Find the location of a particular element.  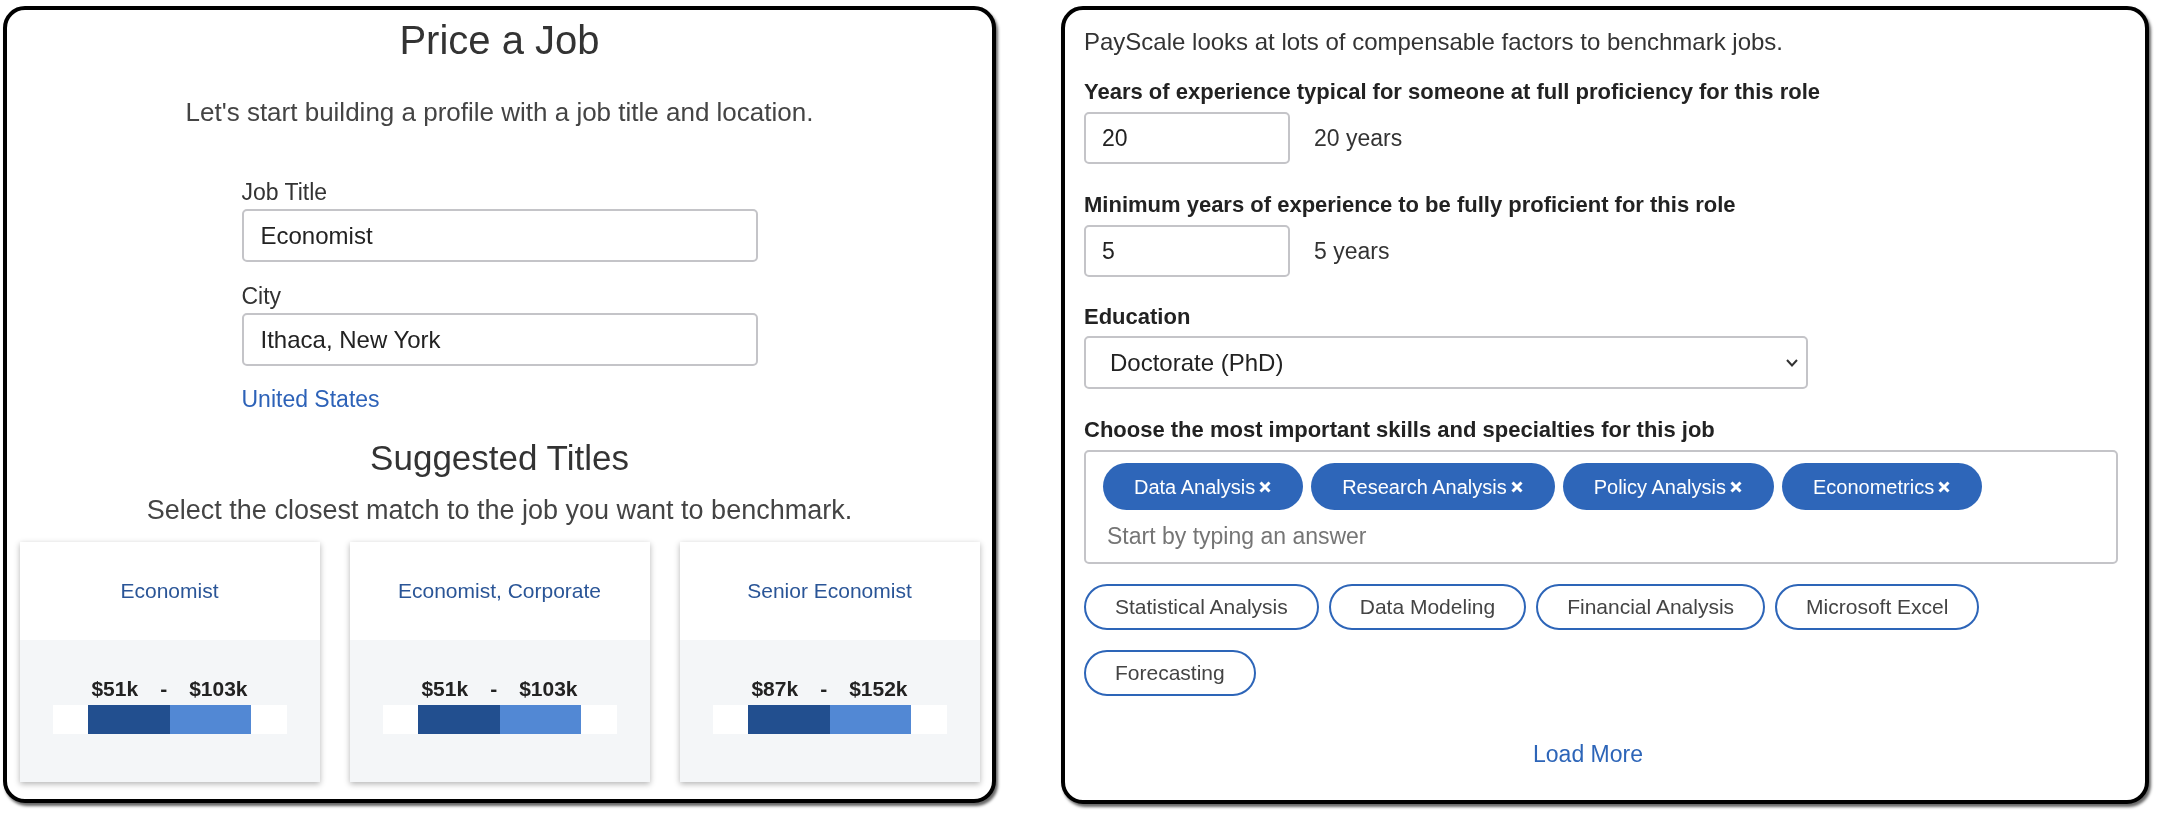

suggested-title-card: Economist $51k - $103k is located at coordinates (169, 662).